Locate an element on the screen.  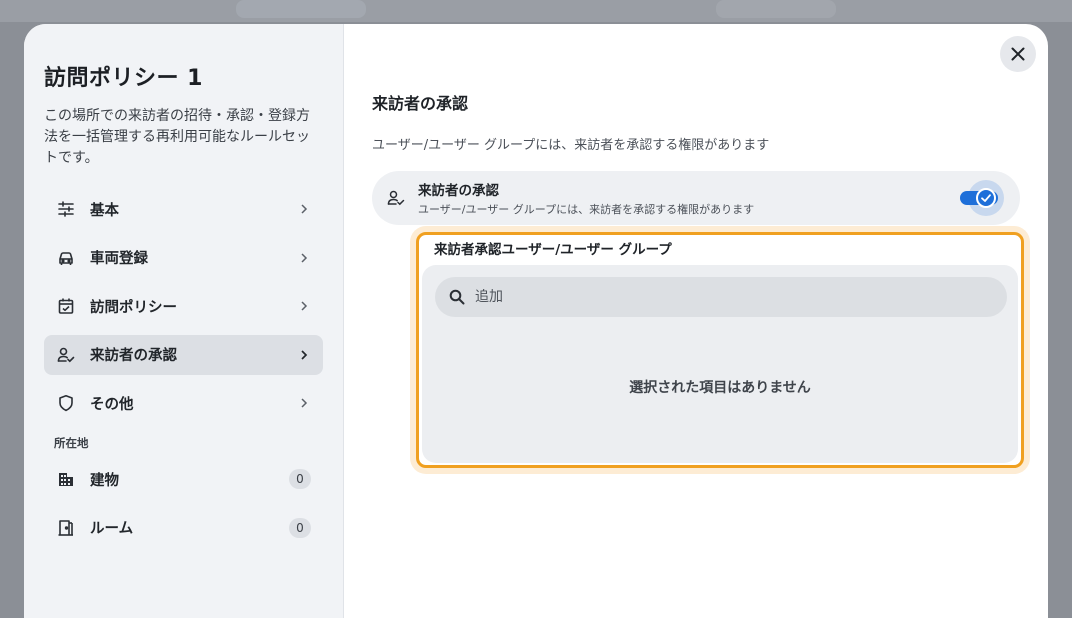
toggle-card-text: 来訪者の承認 ユーザー/ユーザー グループには、来訪者を承認する権限があります is located at coordinates (689, 198).